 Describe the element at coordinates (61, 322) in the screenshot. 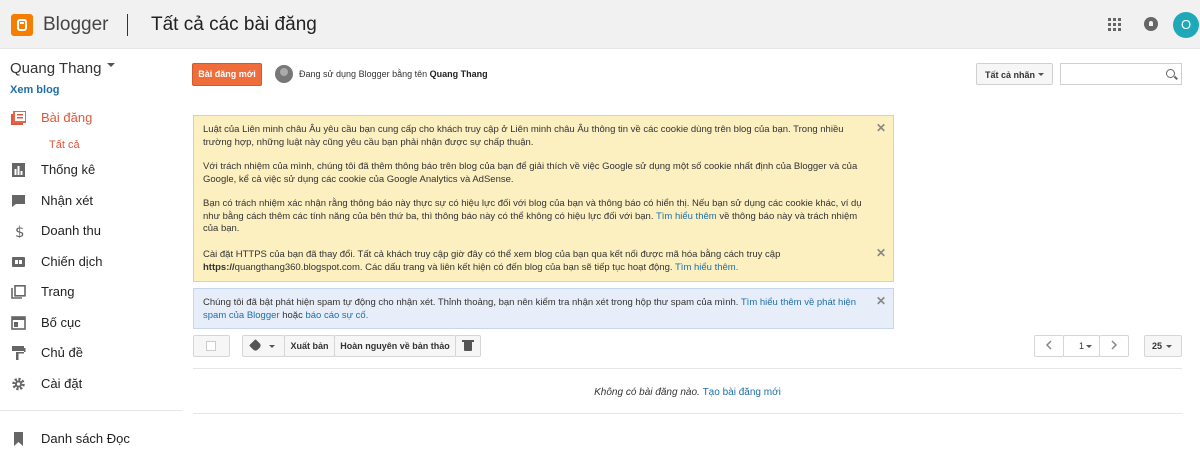

I see `sidebar-item-label: Bố cục` at that location.